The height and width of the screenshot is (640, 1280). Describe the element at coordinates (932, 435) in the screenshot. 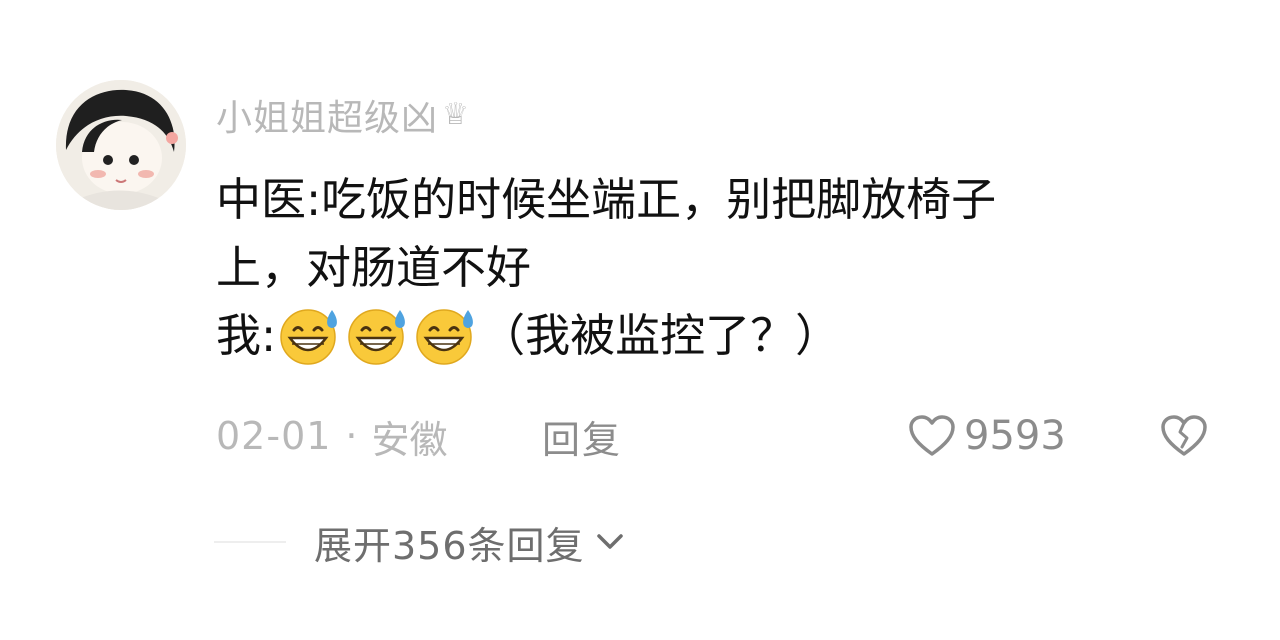

I see `heart-outline-icon` at that location.